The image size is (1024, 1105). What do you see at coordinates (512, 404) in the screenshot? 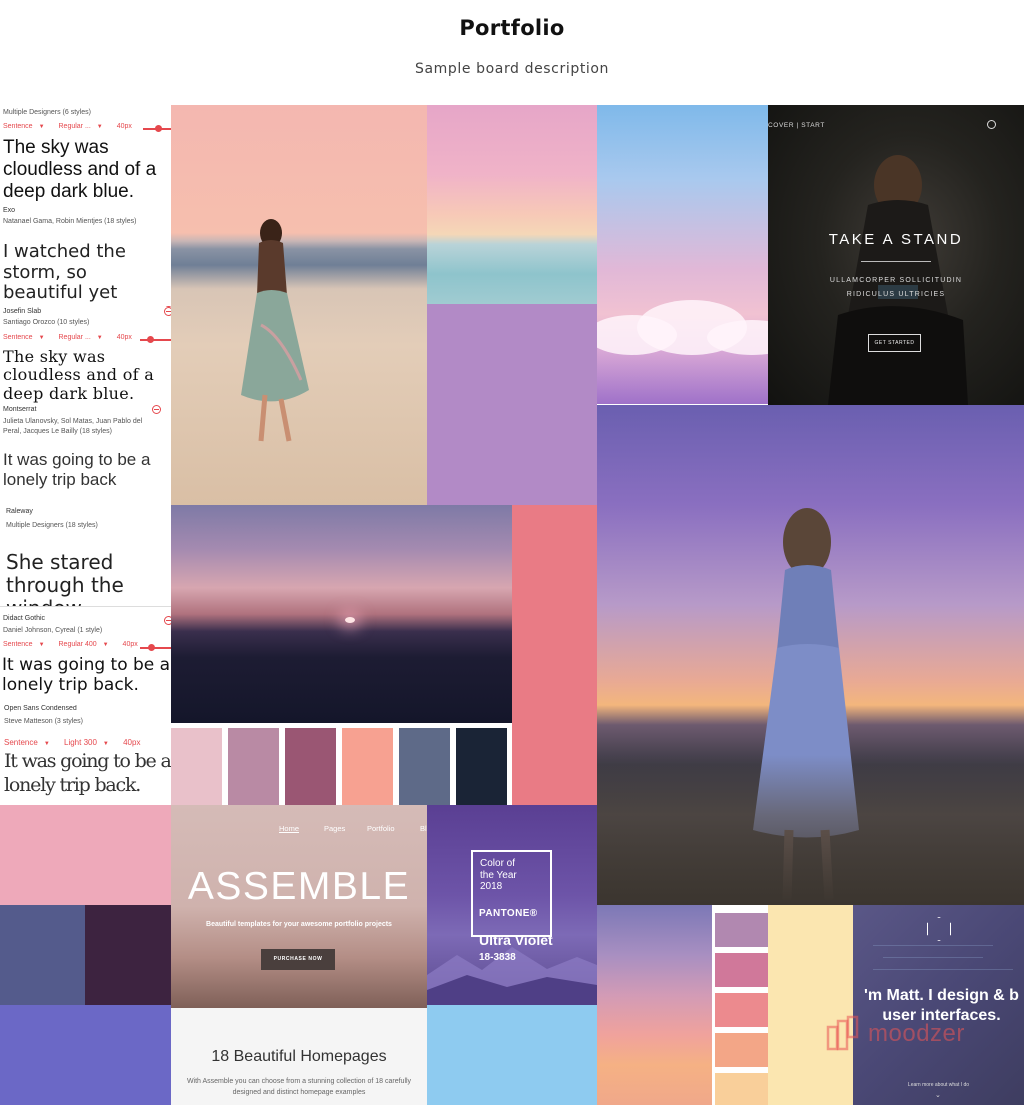
I see `lilac-color-tile` at bounding box center [512, 404].